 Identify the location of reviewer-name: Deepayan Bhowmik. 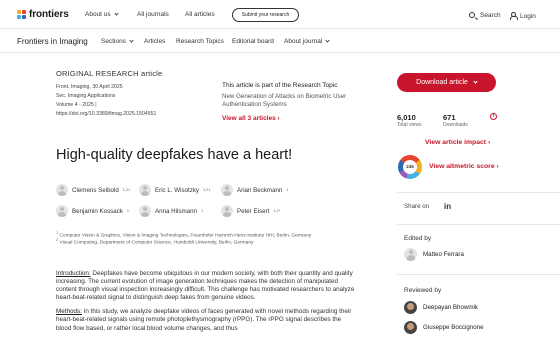
(451, 307).